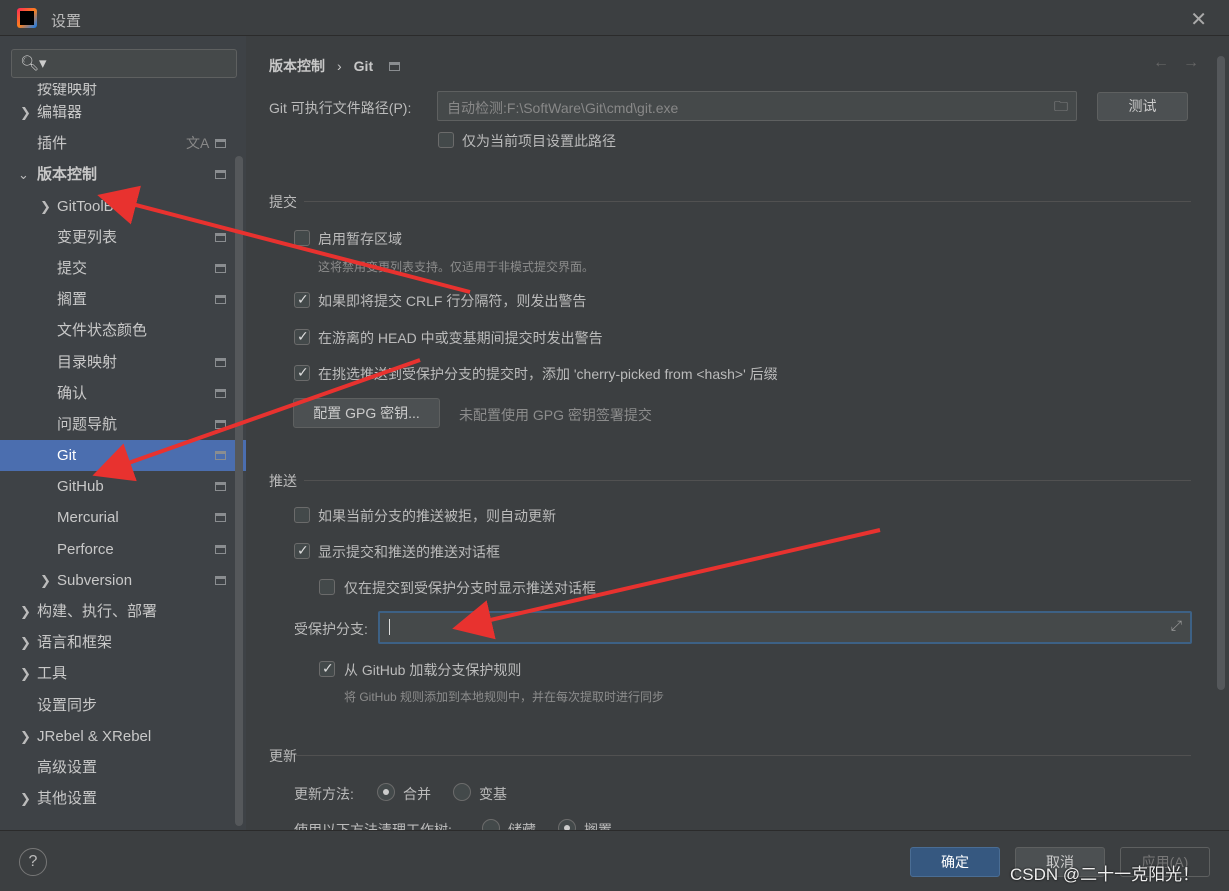 This screenshot has height=891, width=1229. I want to click on breadcrumb-parent: 版本控制, so click(297, 66).